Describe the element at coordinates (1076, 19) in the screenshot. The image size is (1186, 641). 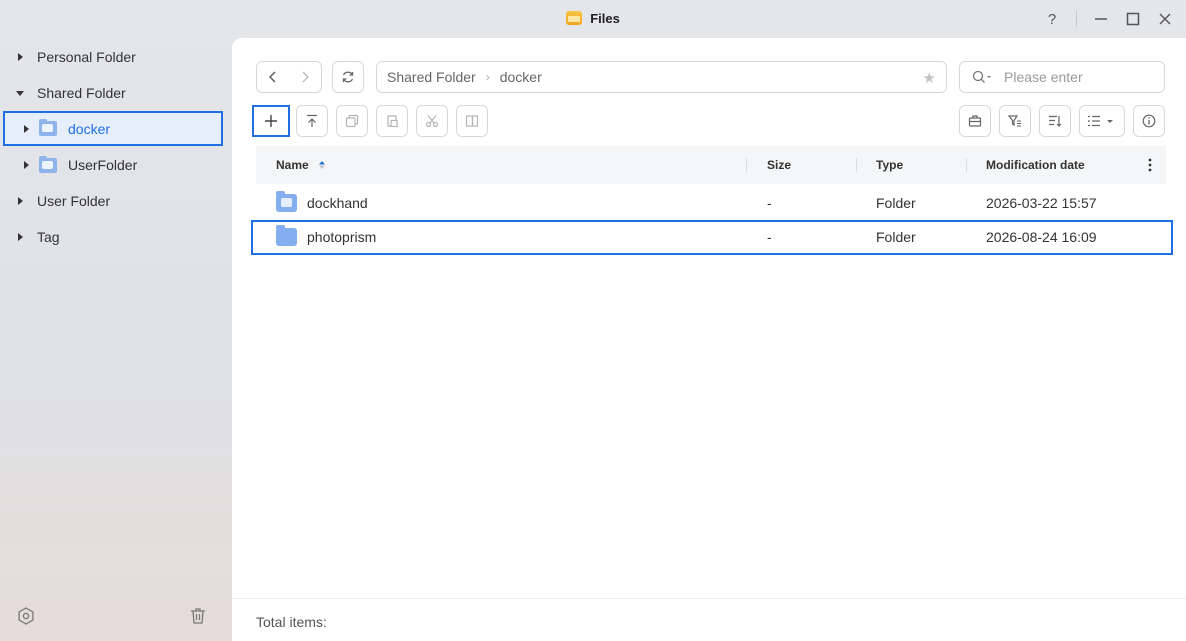
I see `title-divider` at that location.